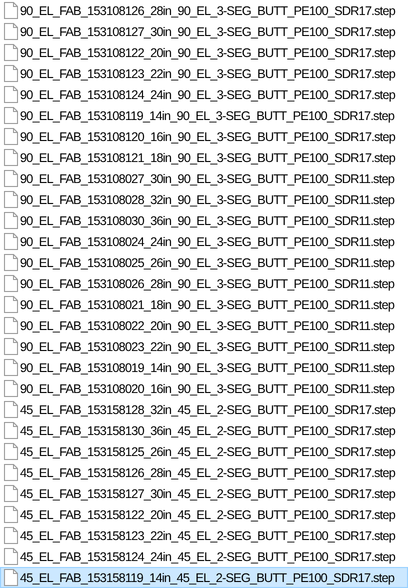  Describe the element at coordinates (208, 53) in the screenshot. I see `file-name: 90_EL_FAB_153108122_20in_90_EL_3-SEG_BUTT_PE100_SDR17.step` at that location.